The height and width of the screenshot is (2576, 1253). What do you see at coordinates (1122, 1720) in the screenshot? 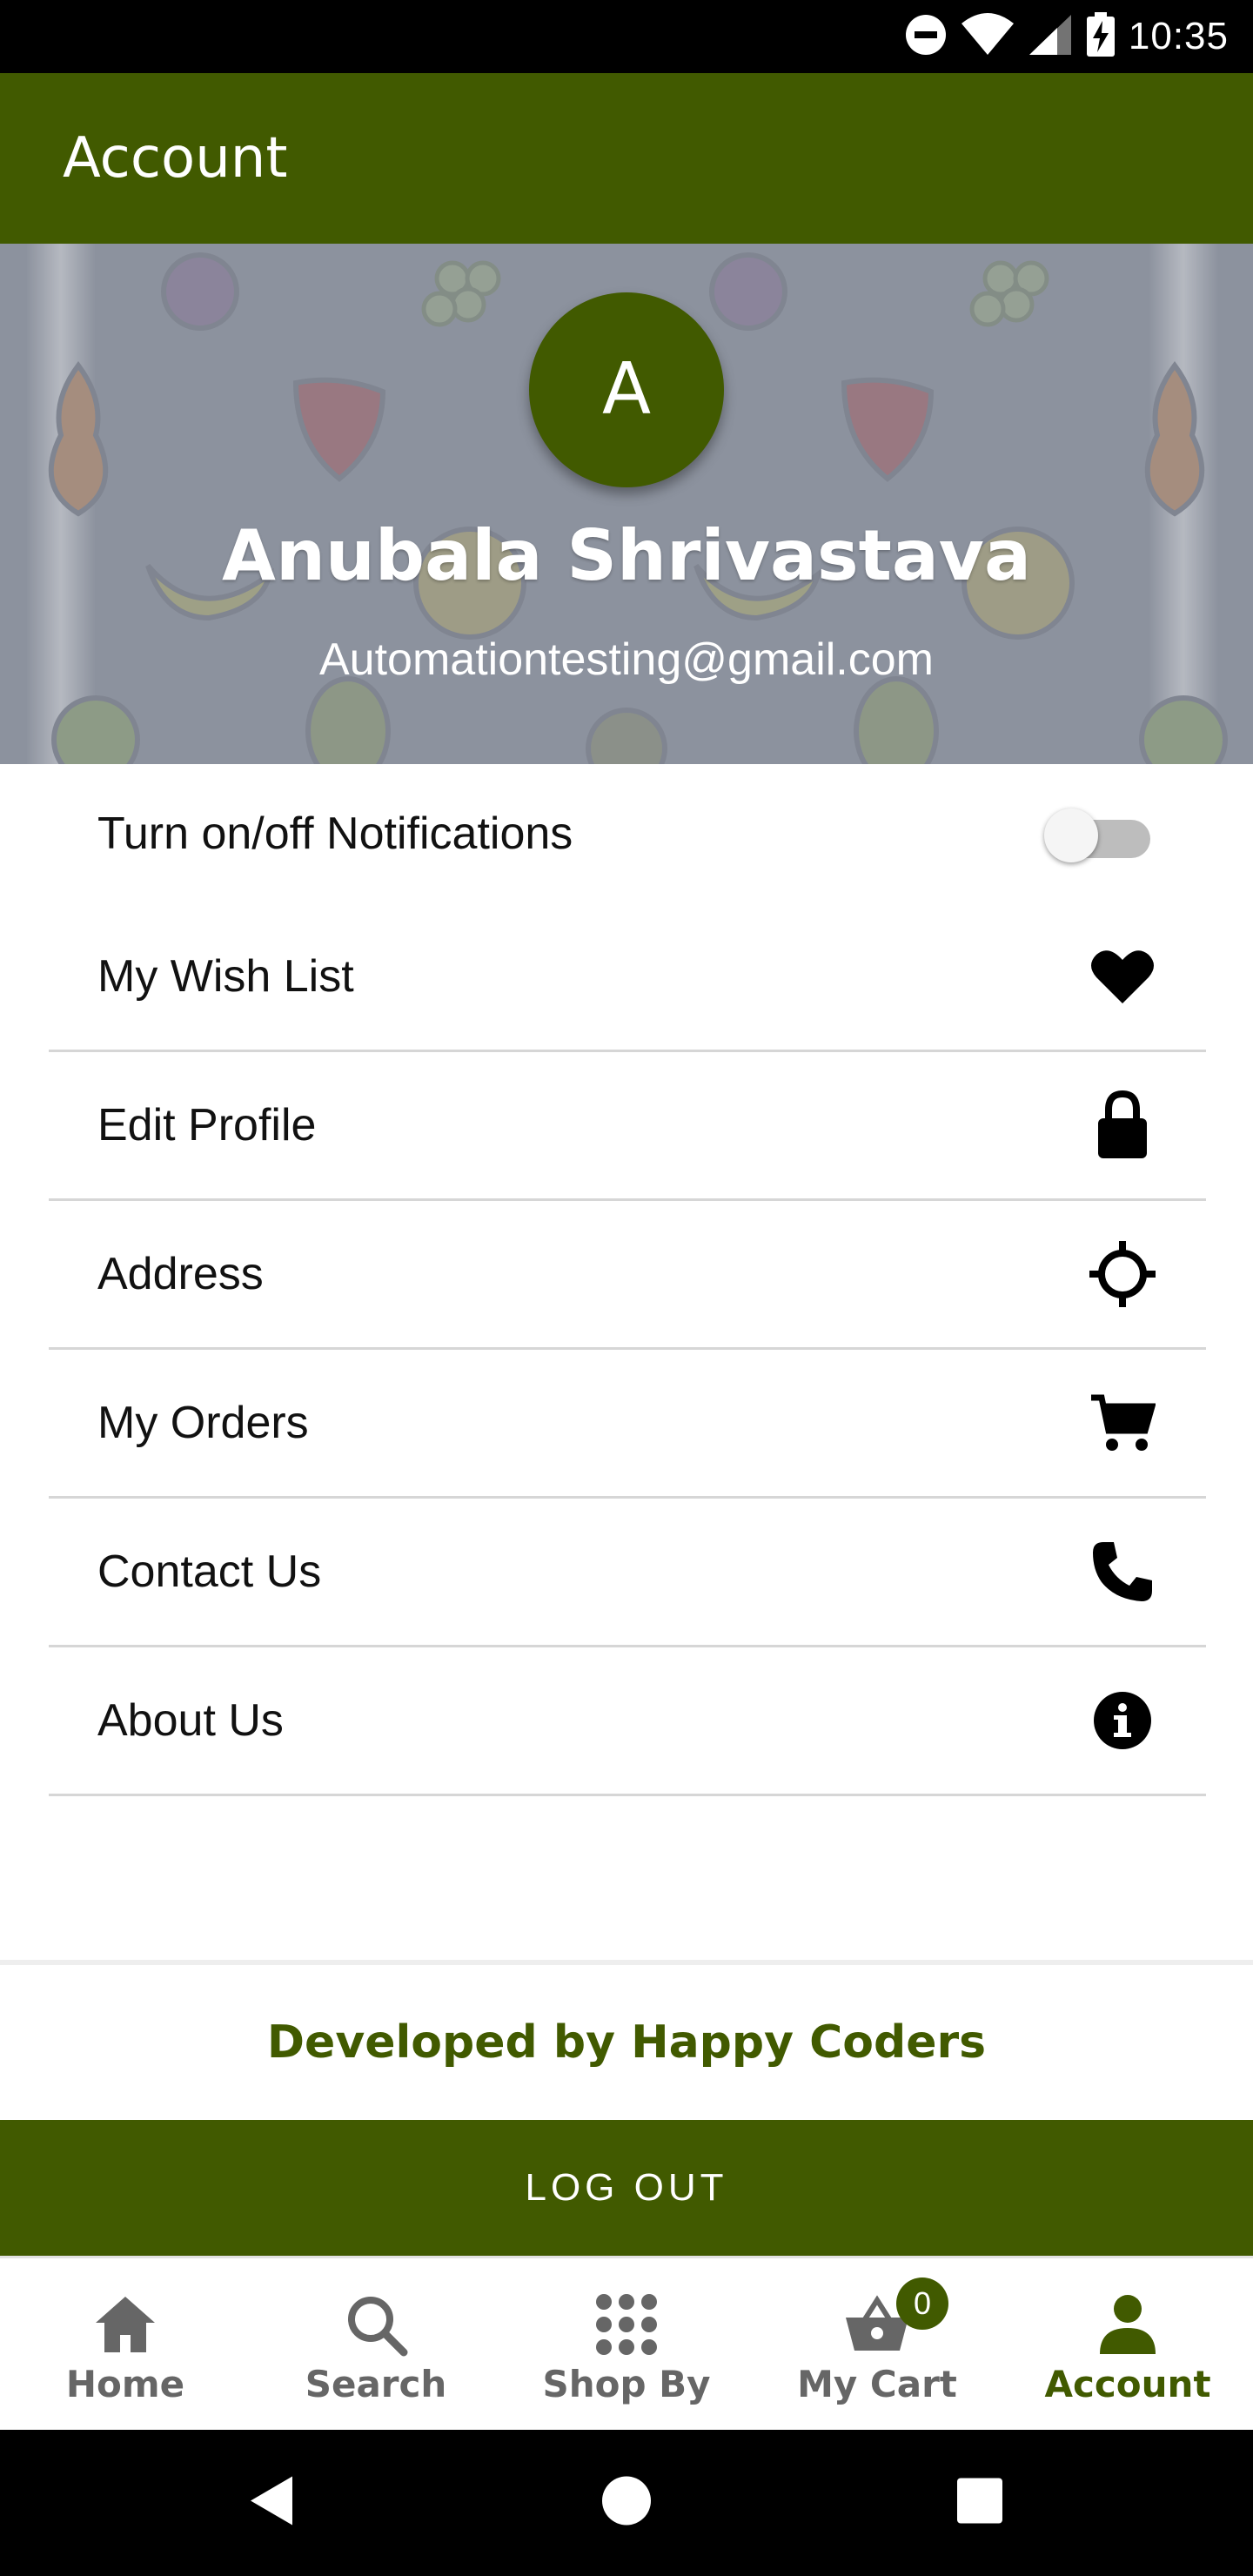
I see `info-icon` at bounding box center [1122, 1720].